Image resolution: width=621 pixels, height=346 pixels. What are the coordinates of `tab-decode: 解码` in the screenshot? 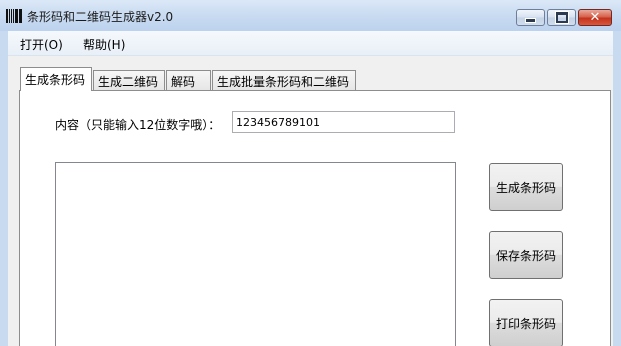 It's located at (188, 80).